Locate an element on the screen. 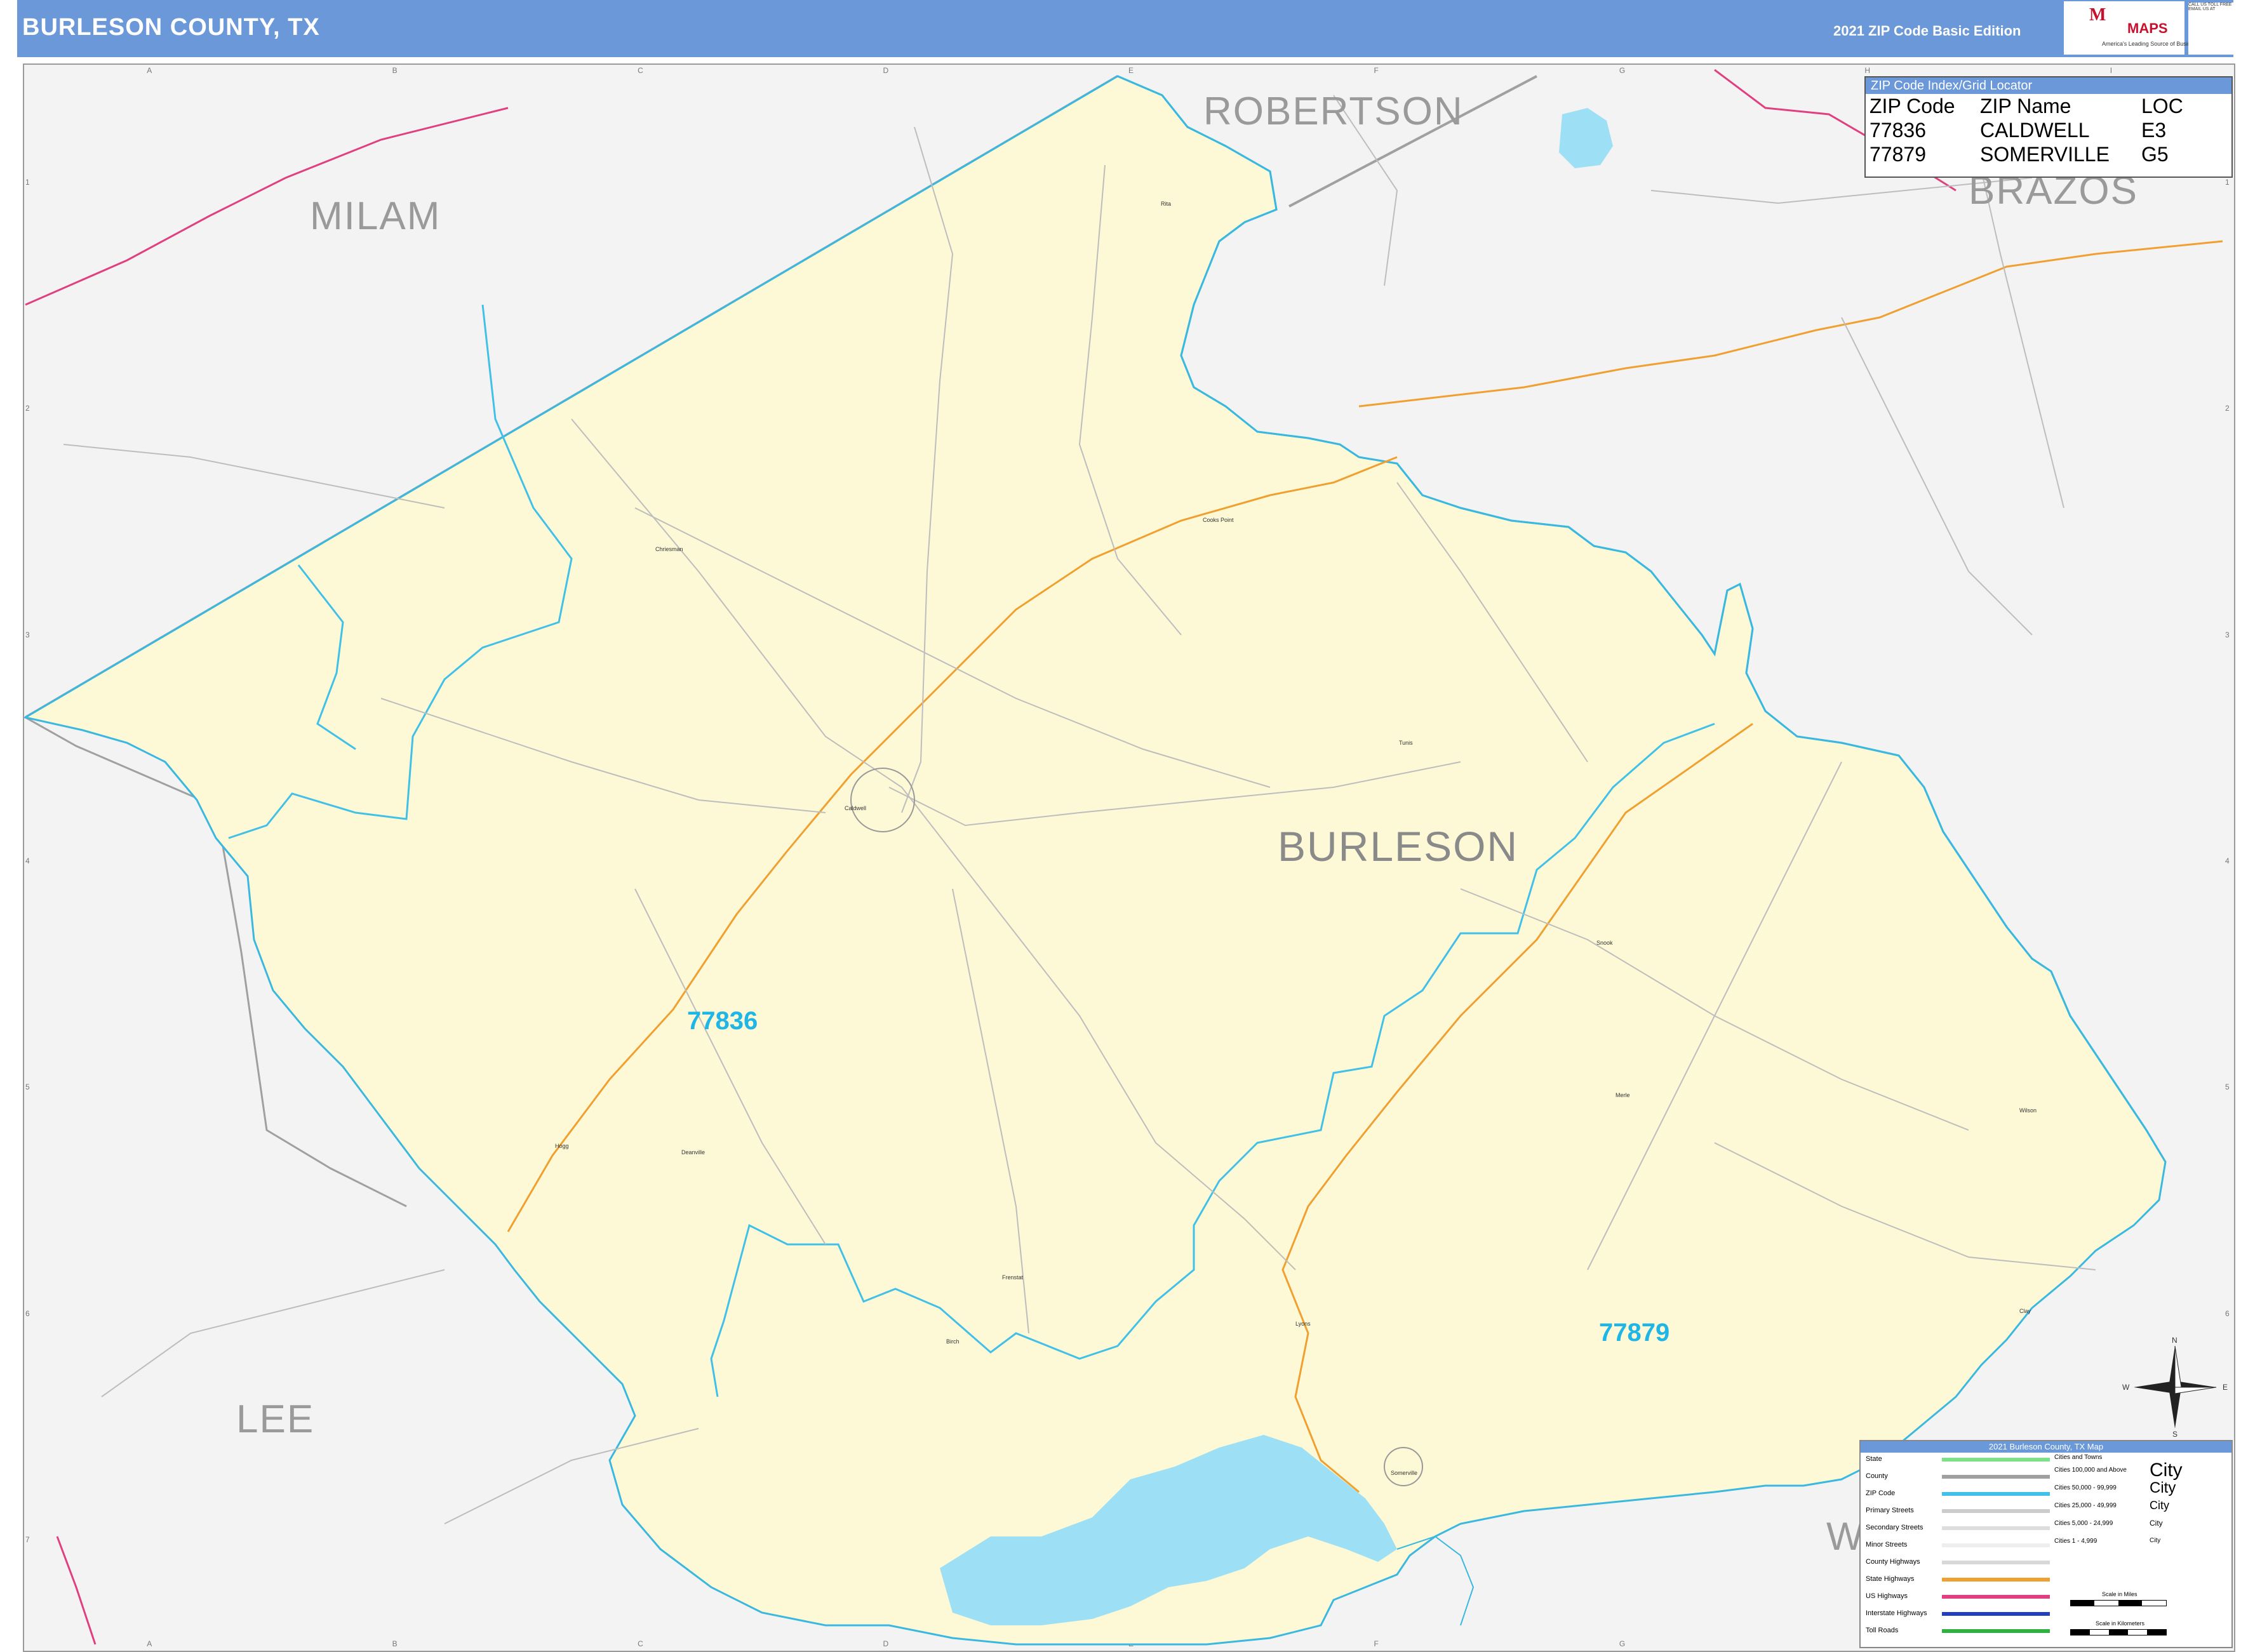 This screenshot has width=2241, height=1652. zip-index-cell: 77836 is located at coordinates (1898, 130).